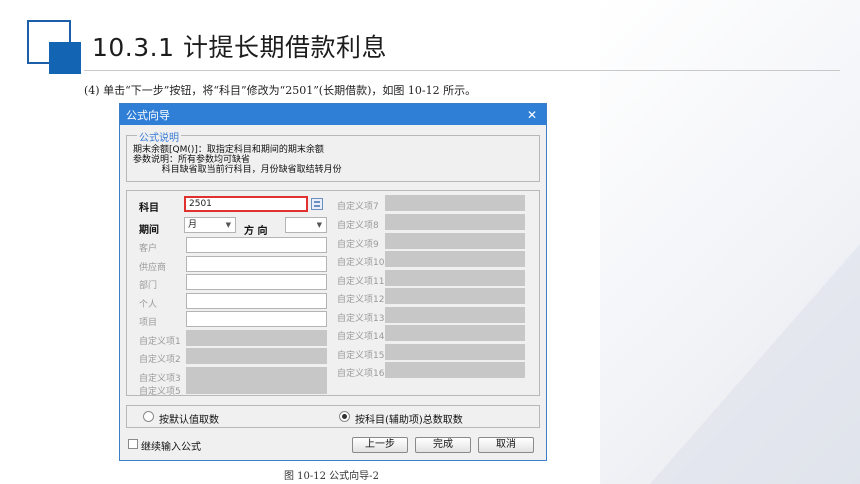 This screenshot has width=860, height=484. I want to click on default-value-label: 按默认值取数, so click(189, 420).